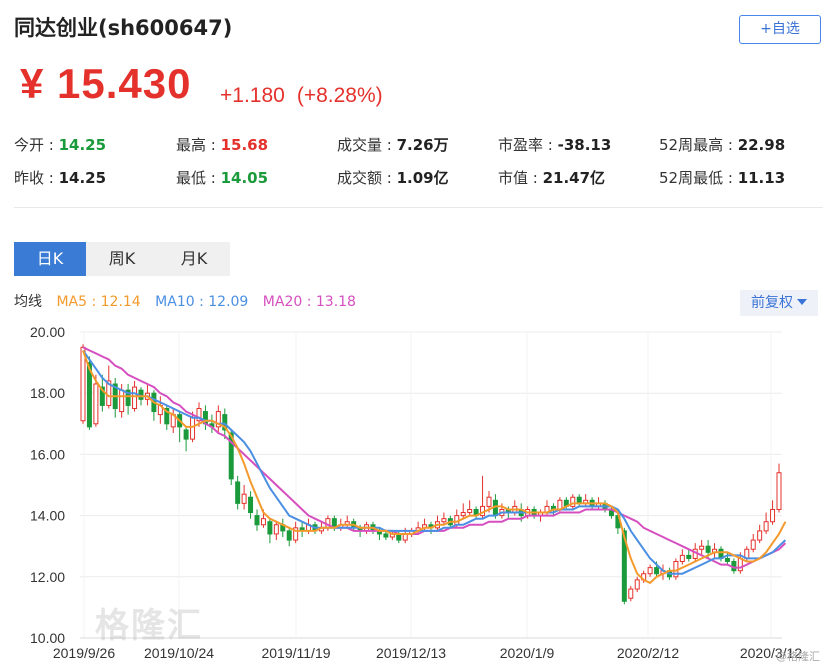 The width and height of the screenshot is (837, 668). Describe the element at coordinates (698, 178) in the screenshot. I see `stat-52wk-low-label: 52周最低 :` at that location.